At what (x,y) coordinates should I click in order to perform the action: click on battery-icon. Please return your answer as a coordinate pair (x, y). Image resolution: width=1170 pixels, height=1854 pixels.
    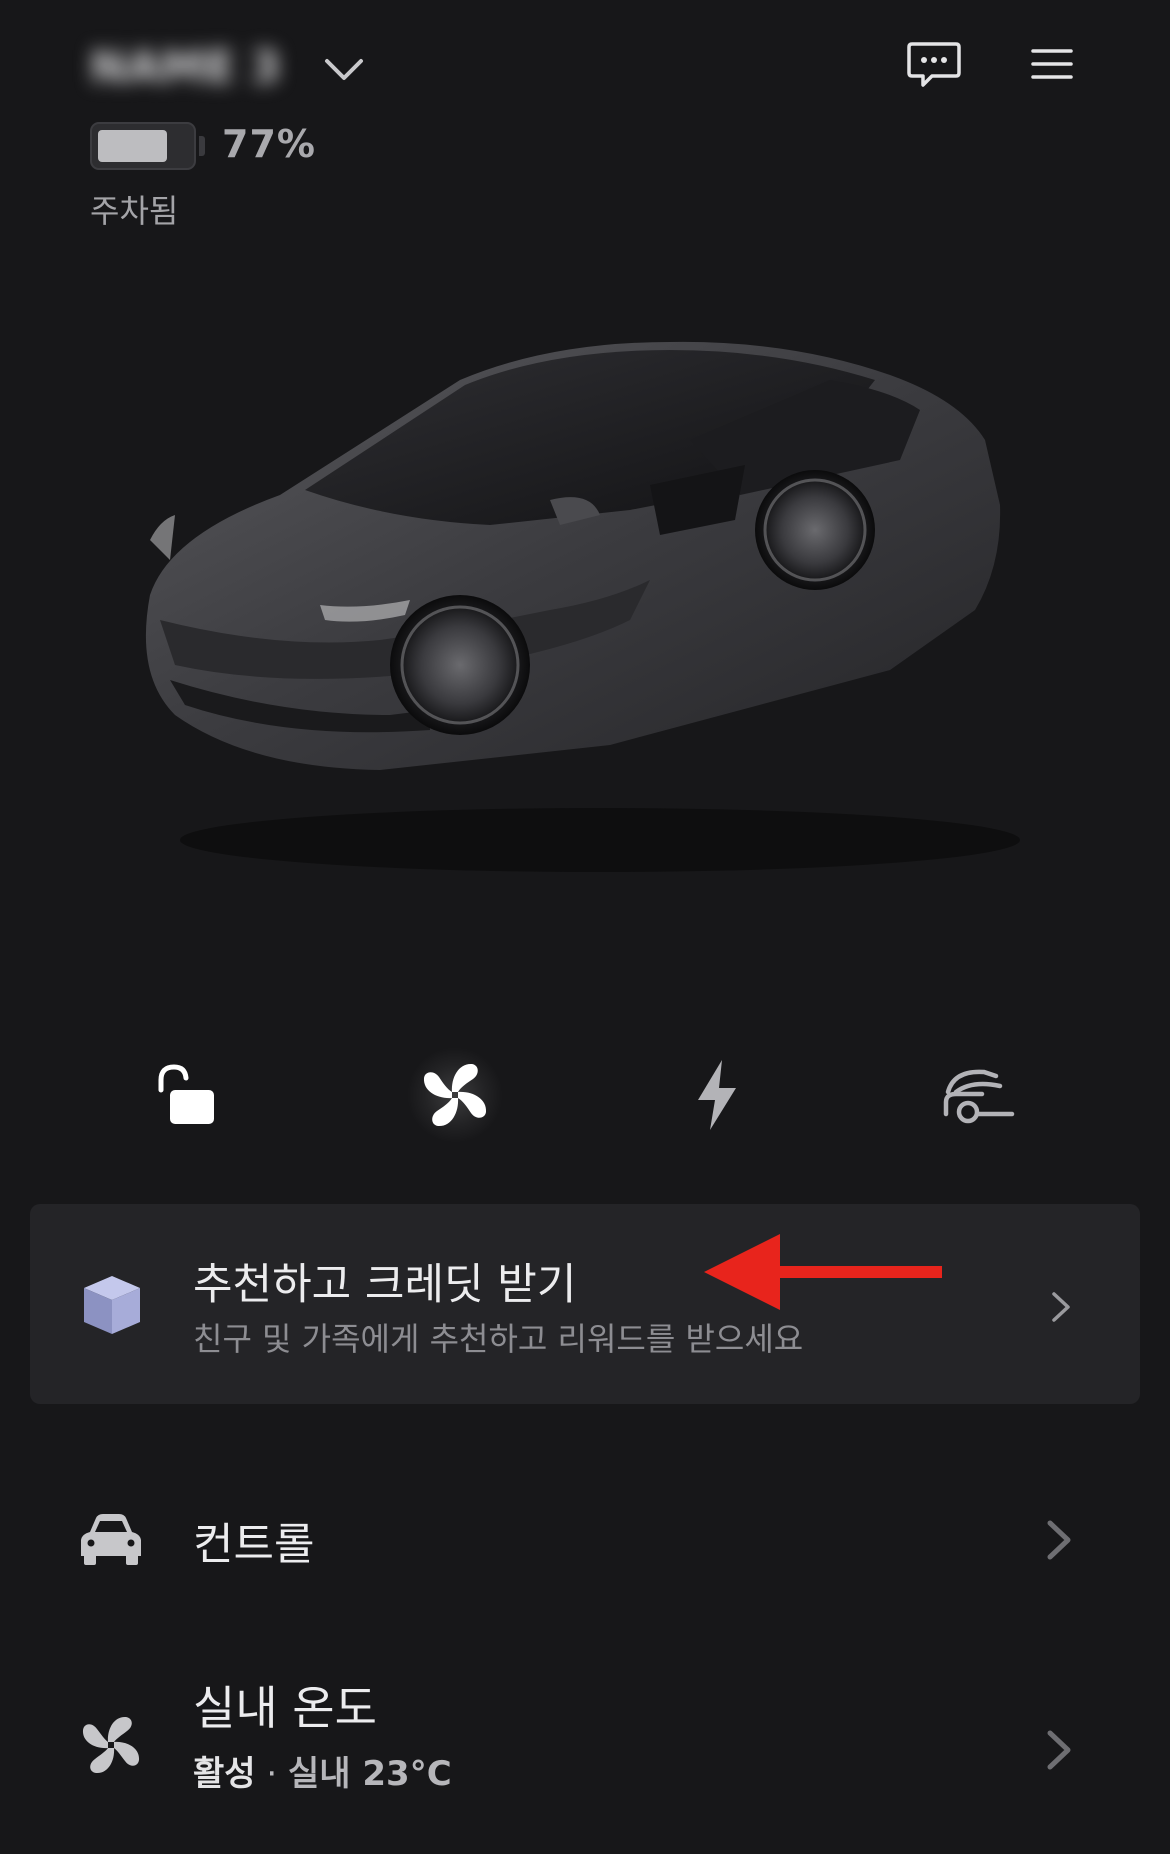
    Looking at the image, I should click on (143, 146).